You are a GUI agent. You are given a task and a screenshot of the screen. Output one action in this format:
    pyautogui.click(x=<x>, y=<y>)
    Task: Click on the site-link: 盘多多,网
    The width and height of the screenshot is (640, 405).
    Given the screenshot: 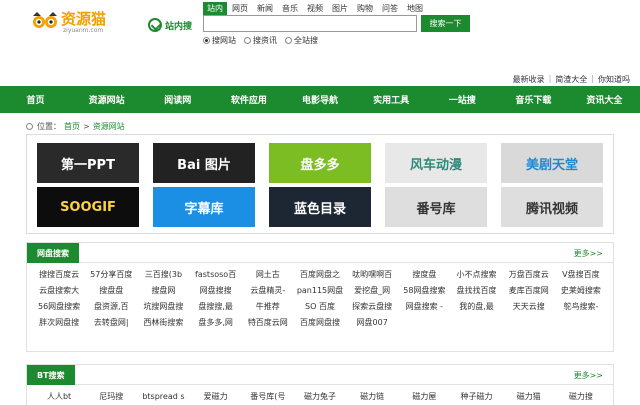 What is the action you would take?
    pyautogui.click(x=216, y=323)
    